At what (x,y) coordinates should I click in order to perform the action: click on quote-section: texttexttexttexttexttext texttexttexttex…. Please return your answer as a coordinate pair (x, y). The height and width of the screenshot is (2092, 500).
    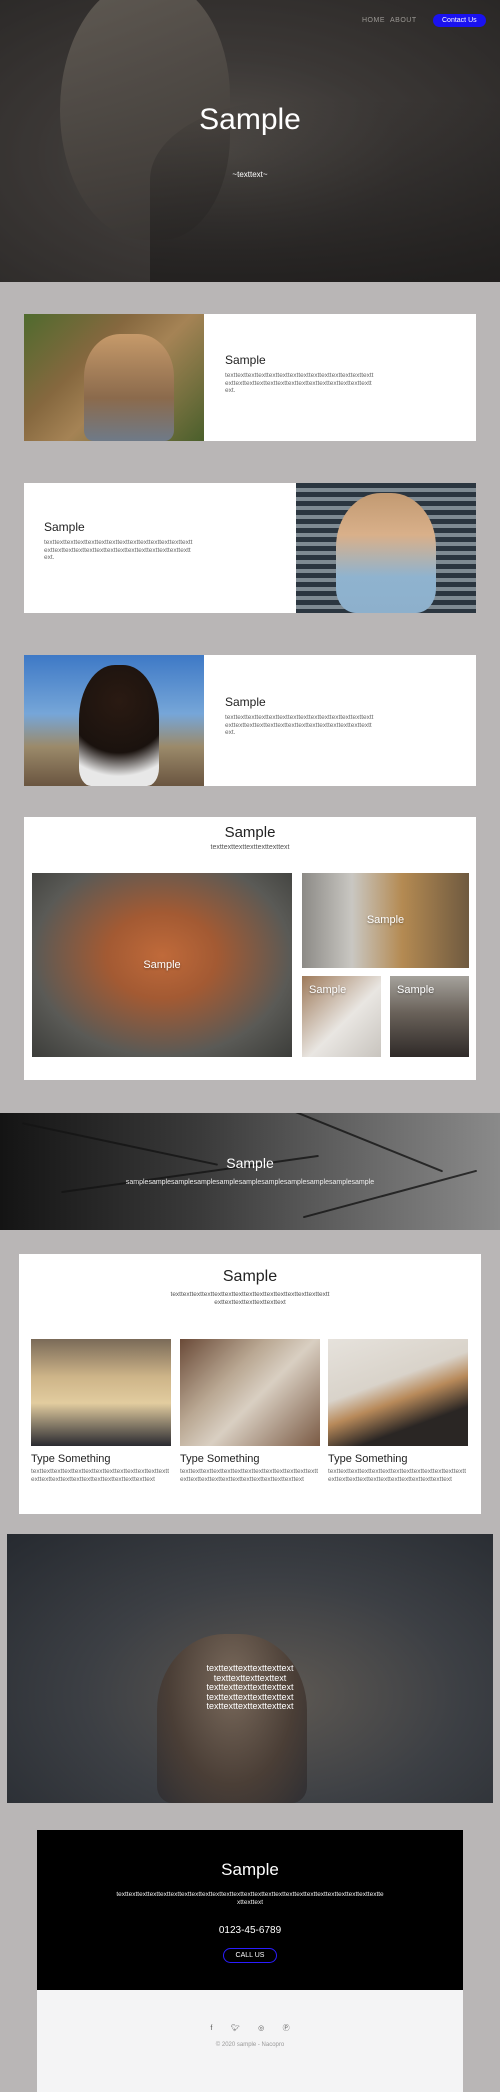
    Looking at the image, I should click on (250, 1668).